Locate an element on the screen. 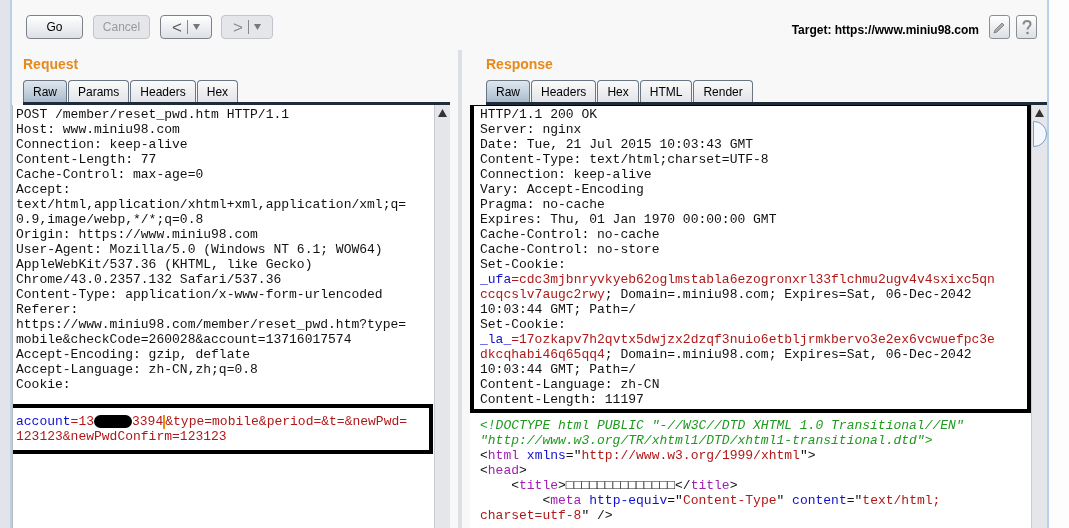  redaction-mark is located at coordinates (113, 421).